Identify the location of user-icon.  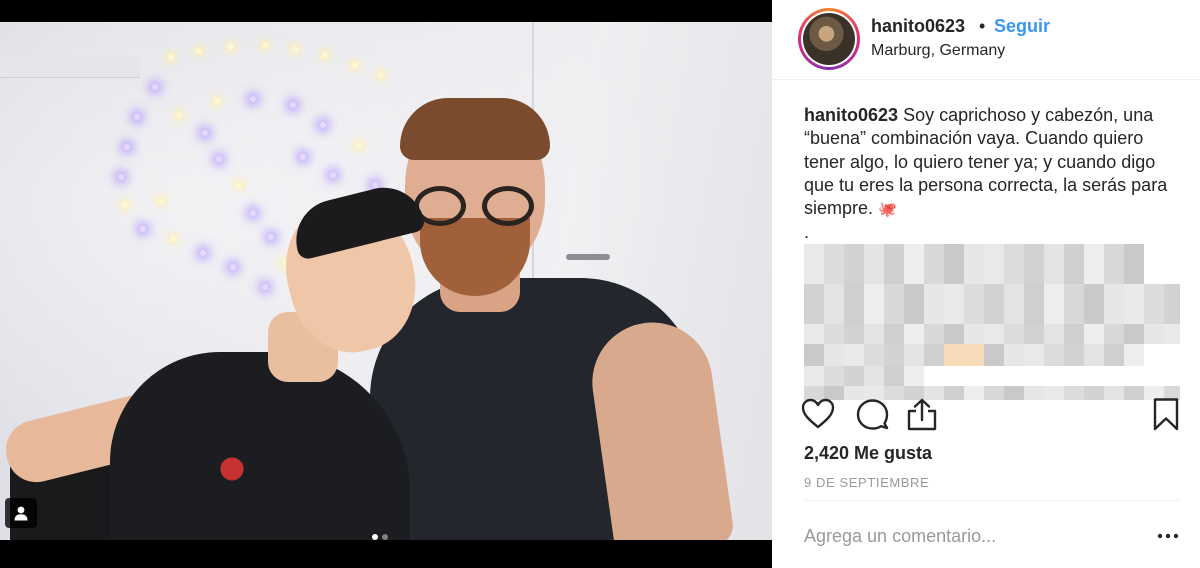
(21, 513).